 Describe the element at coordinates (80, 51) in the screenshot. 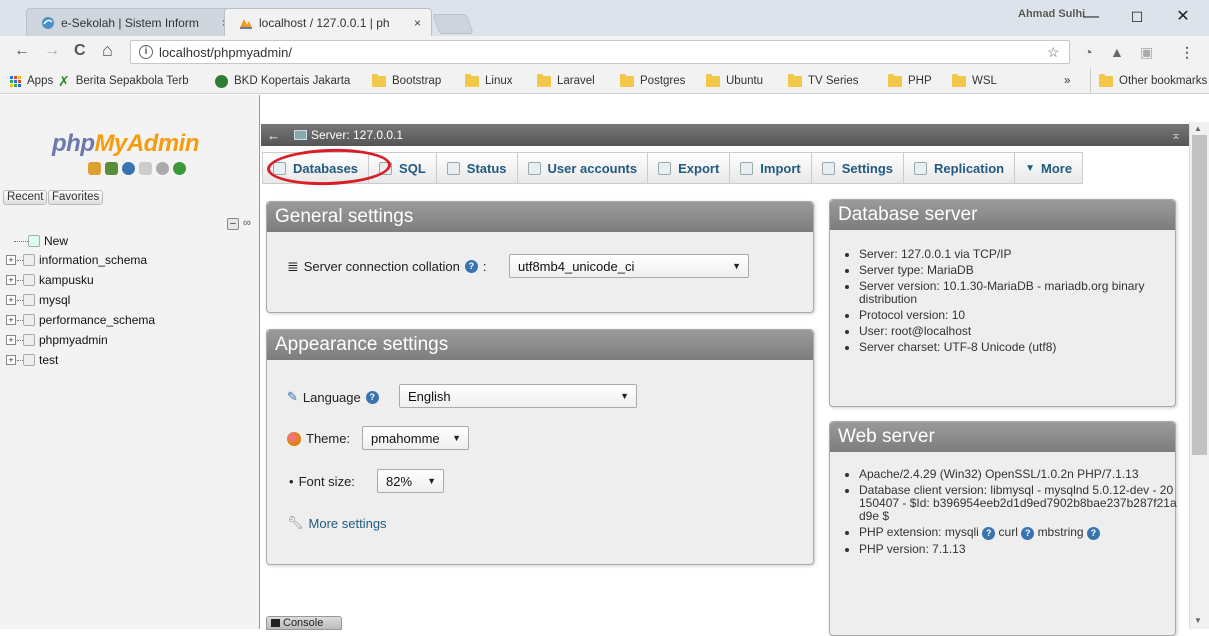

I see `reload-icon: C` at that location.